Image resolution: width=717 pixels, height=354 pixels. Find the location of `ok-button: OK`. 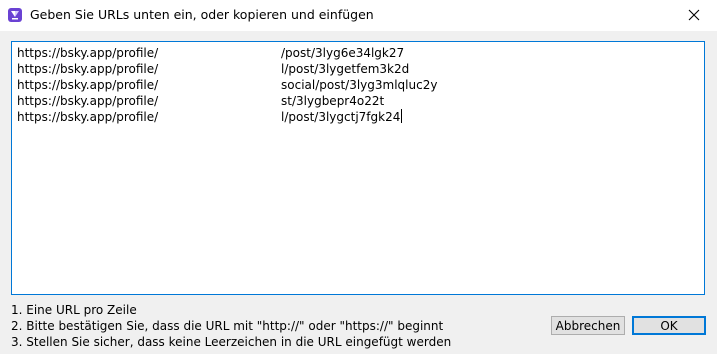

ok-button: OK is located at coordinates (669, 325).